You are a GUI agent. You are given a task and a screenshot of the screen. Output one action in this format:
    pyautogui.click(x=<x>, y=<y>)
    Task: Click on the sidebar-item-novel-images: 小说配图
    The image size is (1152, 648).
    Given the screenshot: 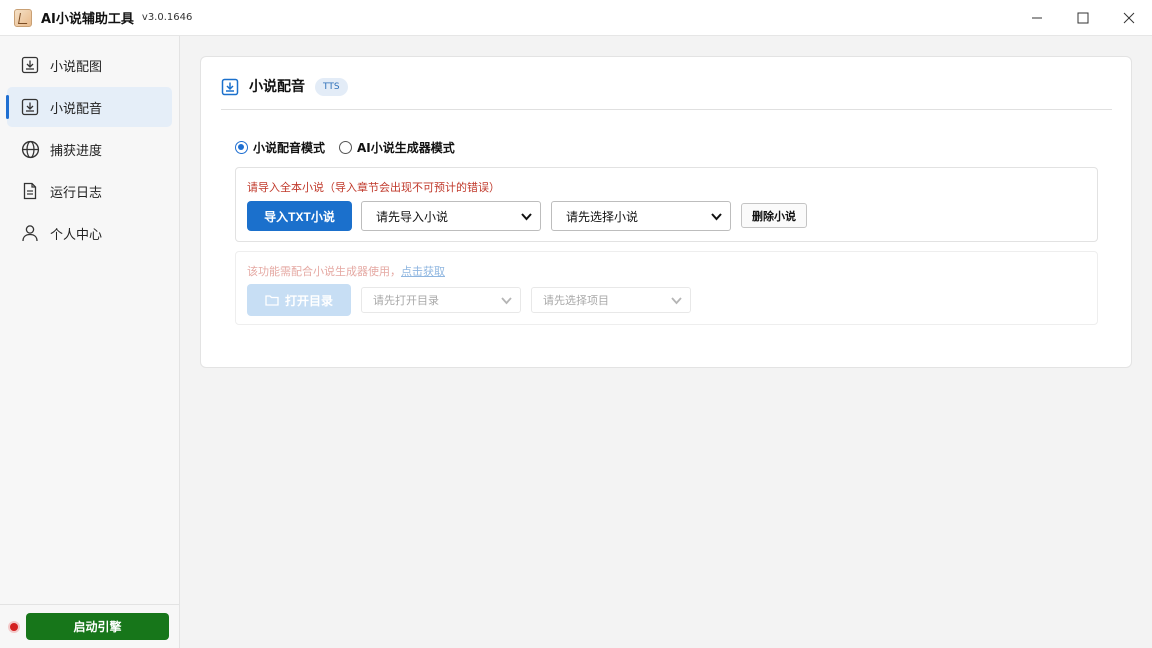 What is the action you would take?
    pyautogui.click(x=89, y=65)
    